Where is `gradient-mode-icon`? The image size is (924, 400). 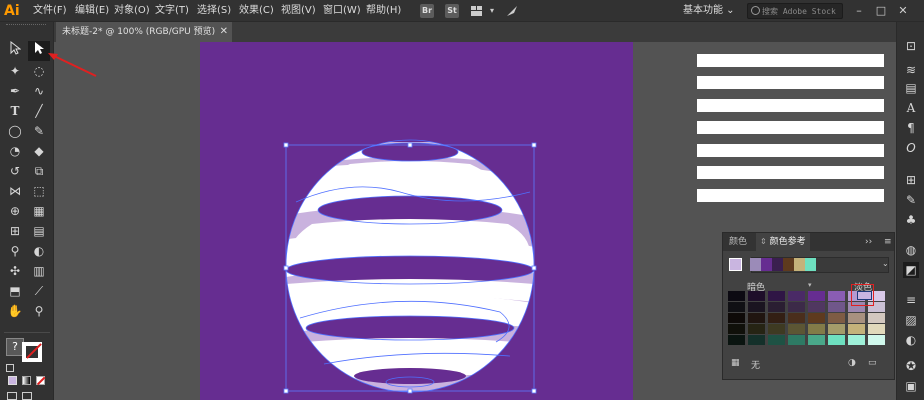 gradient-mode-icon is located at coordinates (26, 380).